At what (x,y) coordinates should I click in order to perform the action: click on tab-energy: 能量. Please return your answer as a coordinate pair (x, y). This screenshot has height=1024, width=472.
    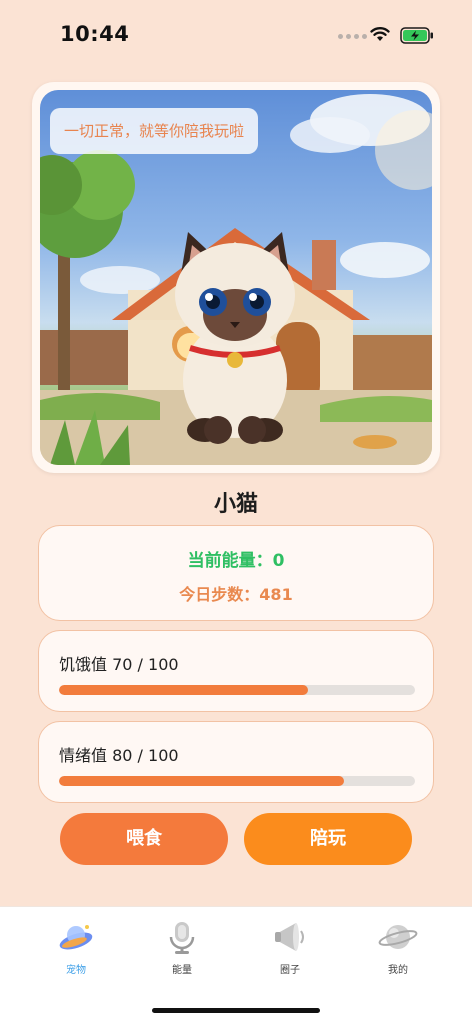
    Looking at the image, I should click on (182, 949).